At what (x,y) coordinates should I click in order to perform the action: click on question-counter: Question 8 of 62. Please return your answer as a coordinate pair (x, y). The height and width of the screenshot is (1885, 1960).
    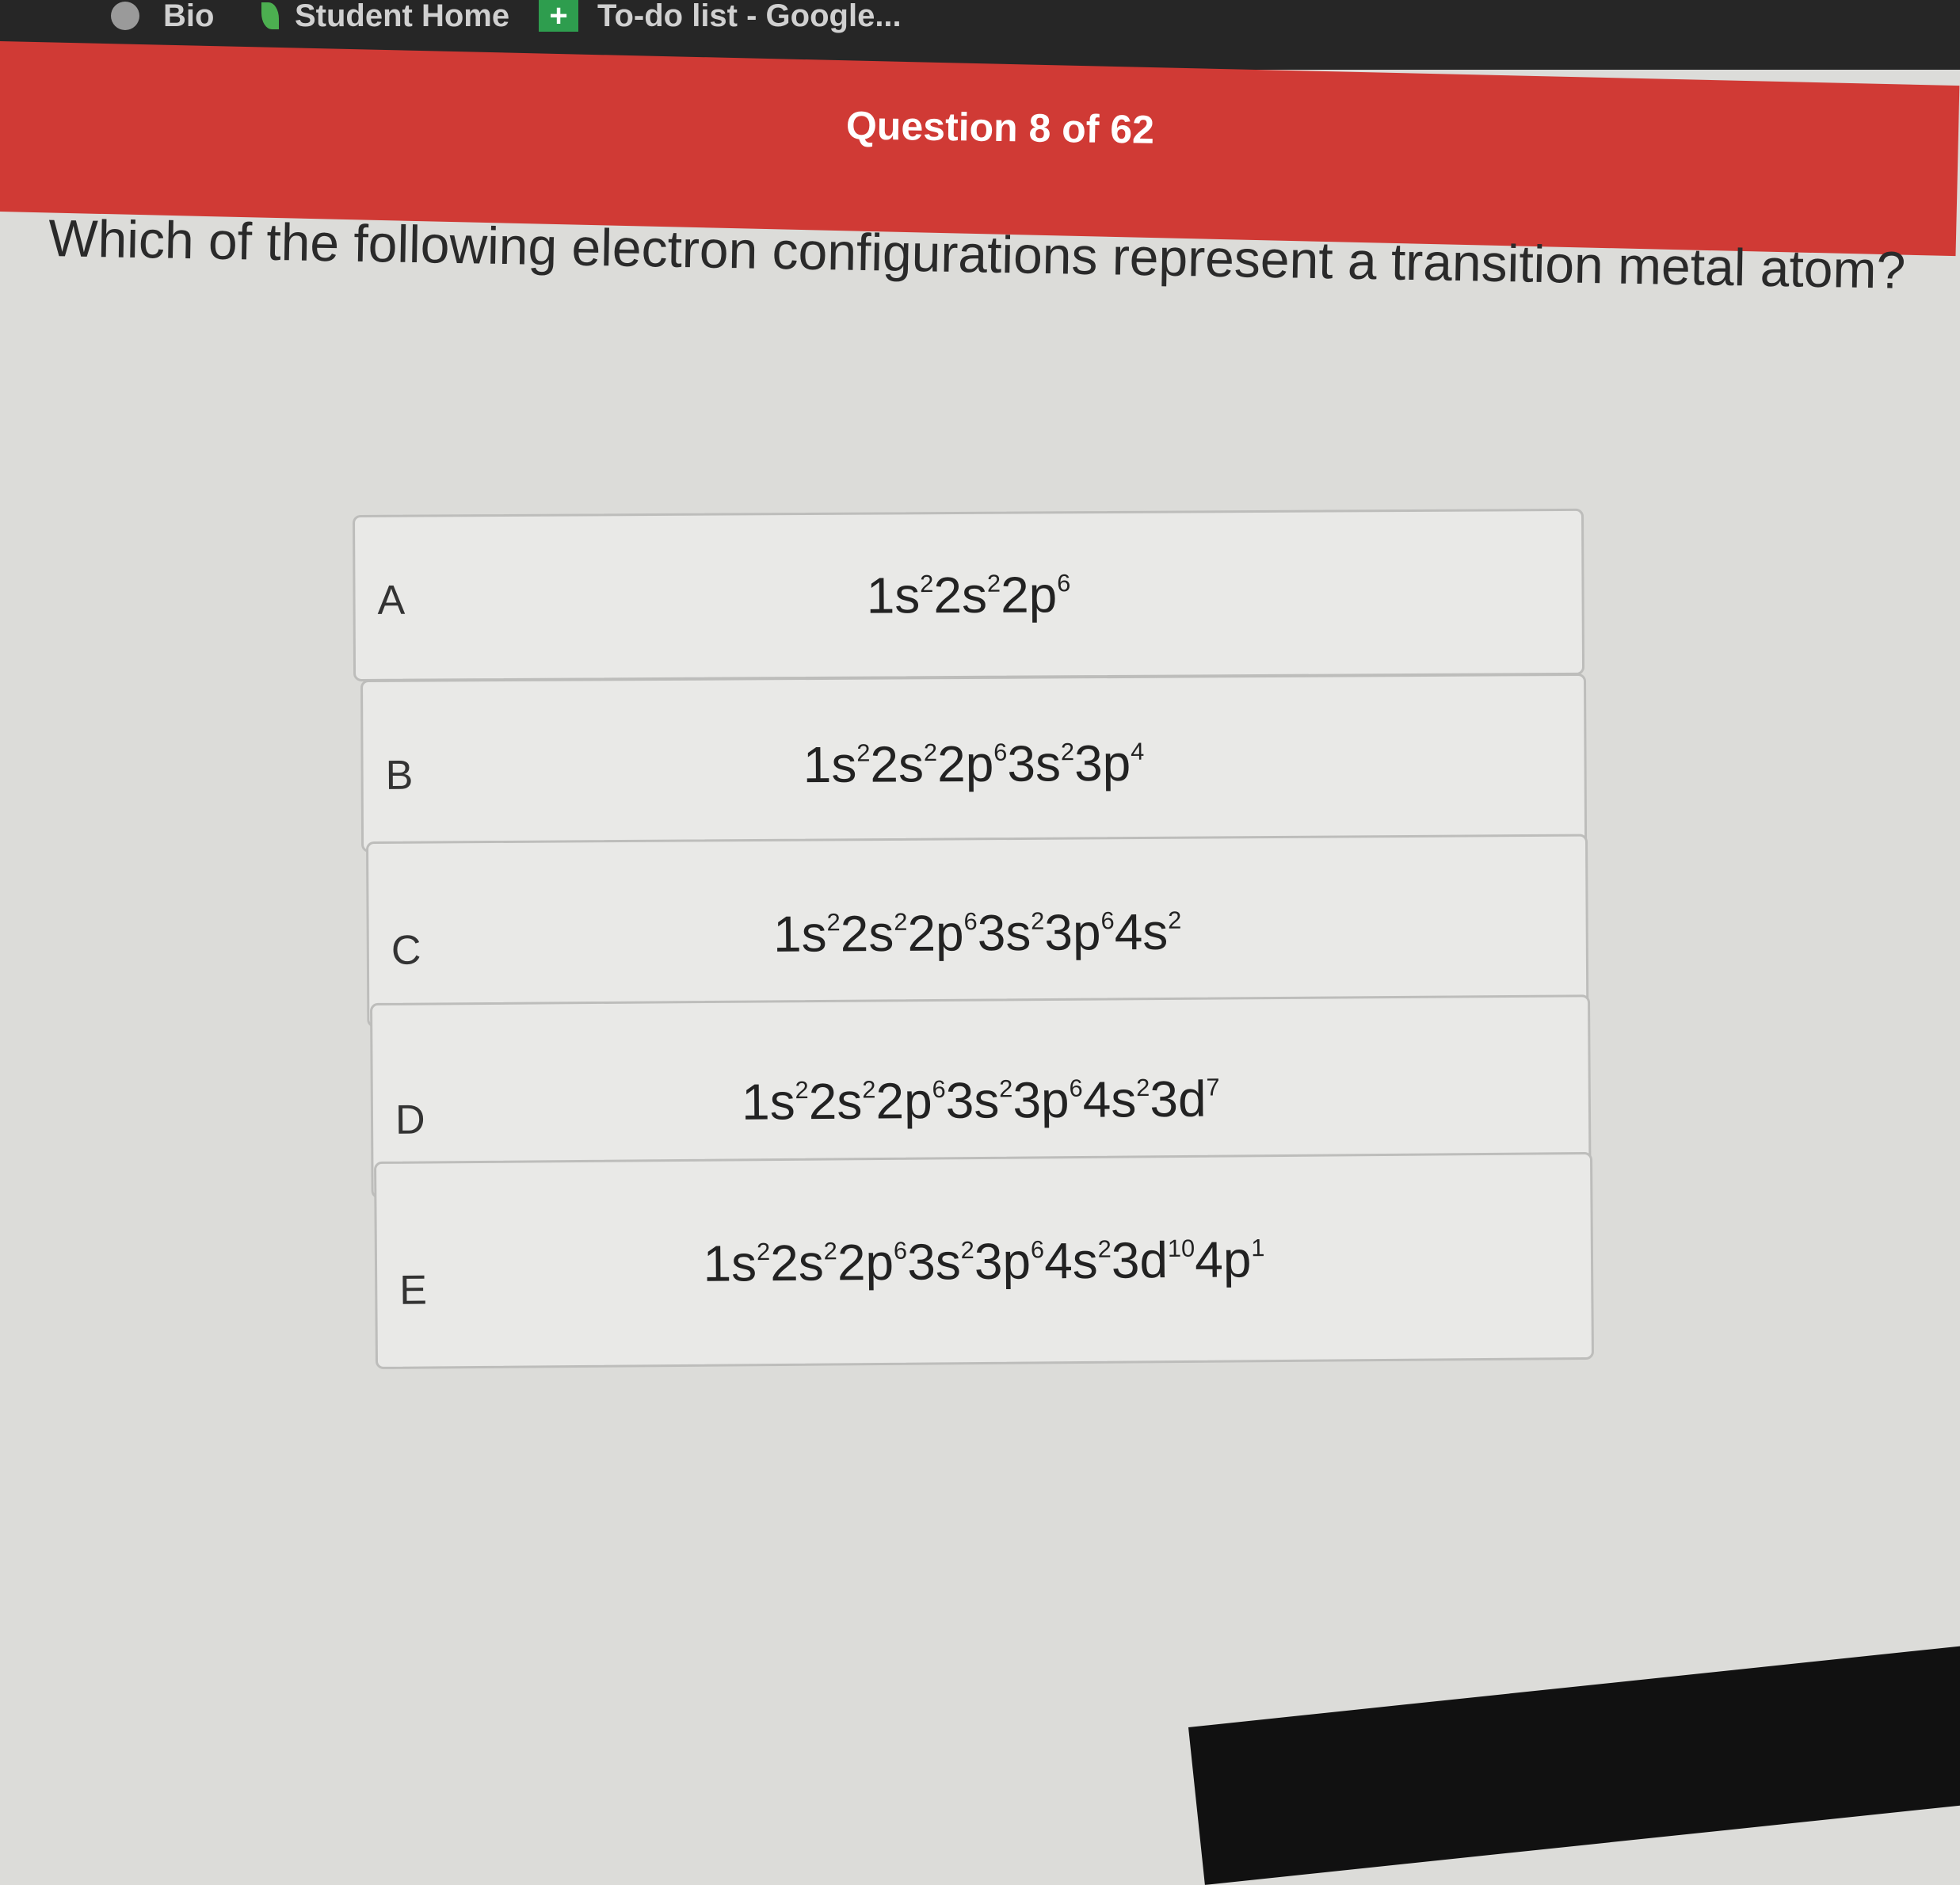
    Looking at the image, I should click on (1000, 127).